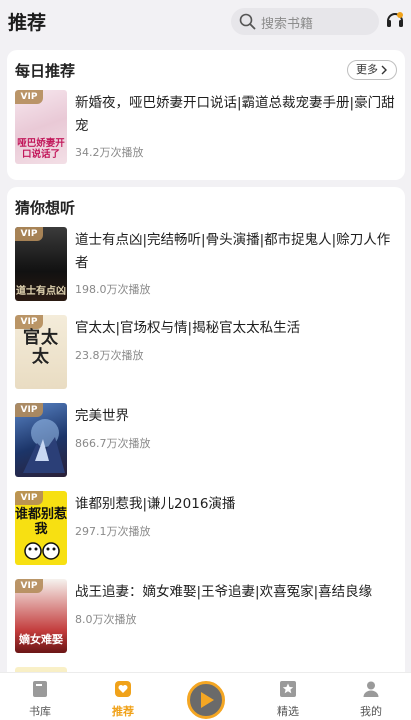  Describe the element at coordinates (205, 21) in the screenshot. I see `top-header: 推荐 搜索书籍` at that location.